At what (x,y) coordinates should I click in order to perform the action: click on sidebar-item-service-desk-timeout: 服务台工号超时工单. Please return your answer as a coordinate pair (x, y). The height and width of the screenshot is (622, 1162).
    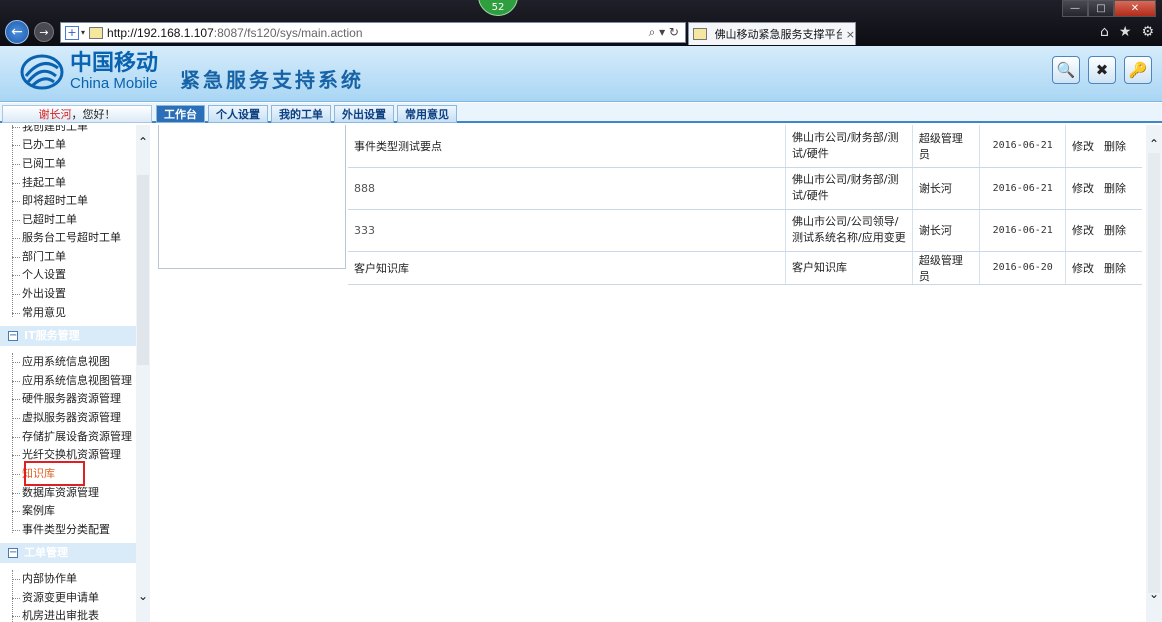
    Looking at the image, I should click on (66, 238).